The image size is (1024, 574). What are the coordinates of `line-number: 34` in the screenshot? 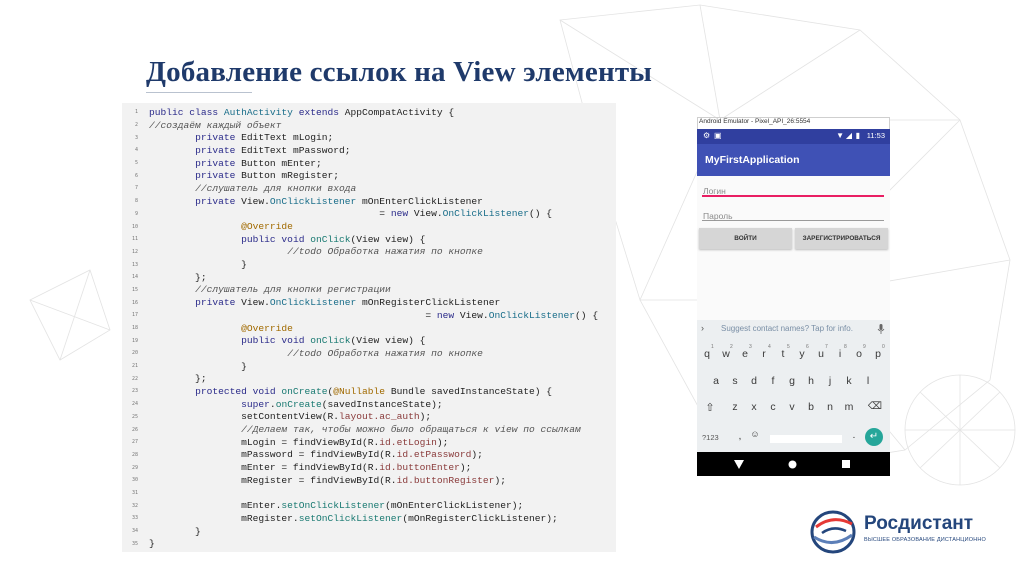 It's located at (134, 531).